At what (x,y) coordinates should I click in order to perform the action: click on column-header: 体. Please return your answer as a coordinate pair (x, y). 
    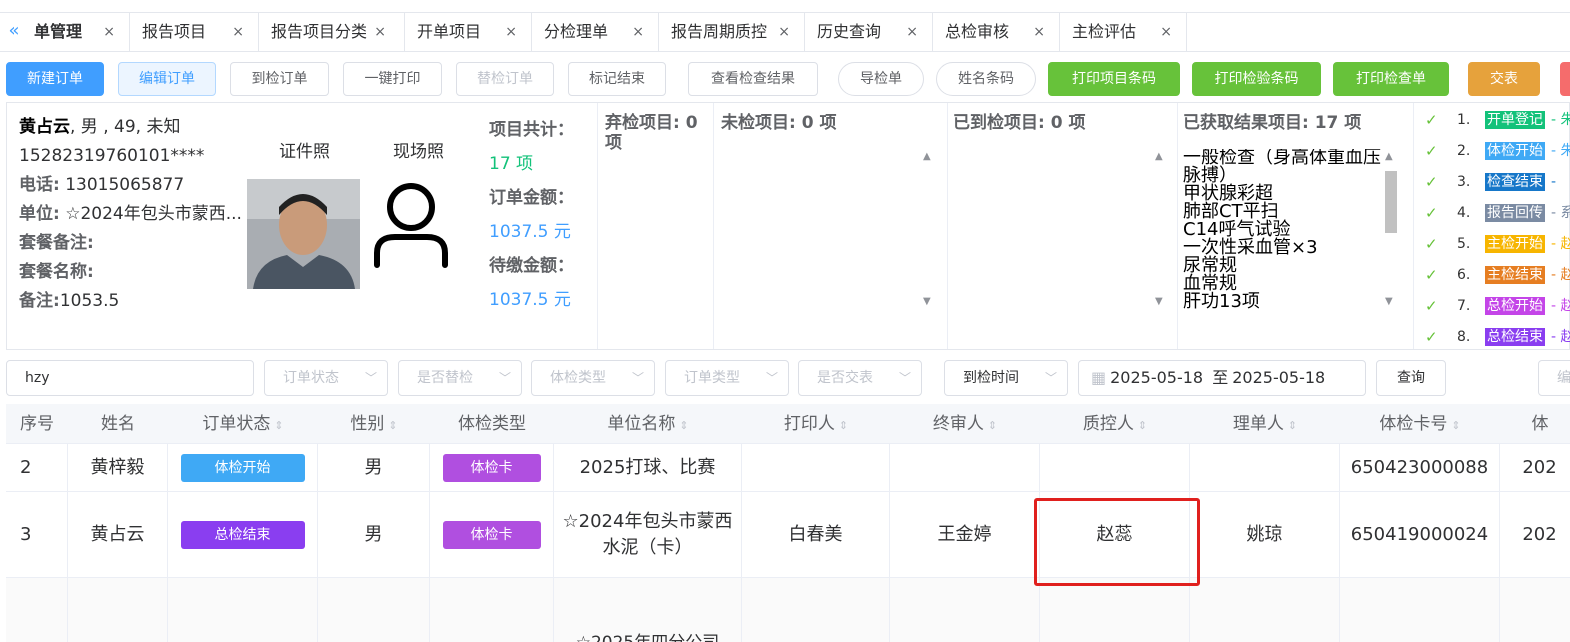
    Looking at the image, I should click on (1535, 424).